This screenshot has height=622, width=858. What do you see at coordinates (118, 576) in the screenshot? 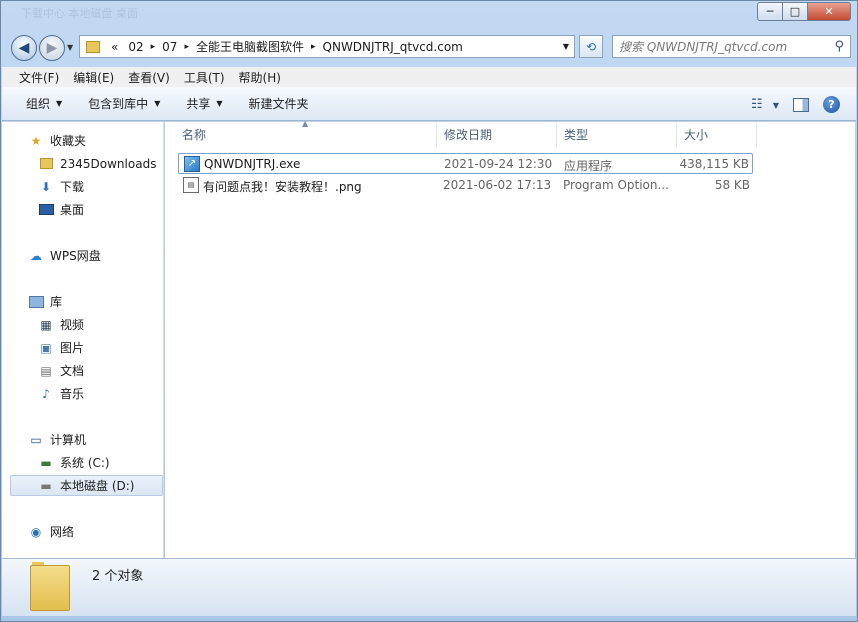
I see `item-count: 2 个对象` at bounding box center [118, 576].